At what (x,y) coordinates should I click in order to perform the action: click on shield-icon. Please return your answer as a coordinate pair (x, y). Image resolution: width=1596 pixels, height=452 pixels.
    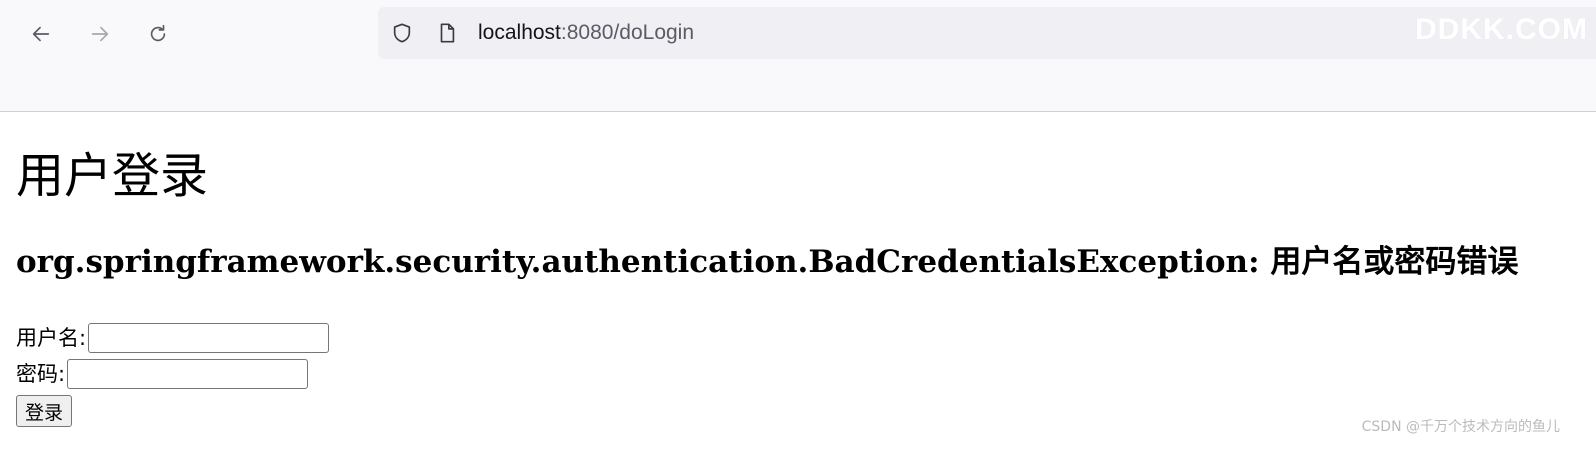
    Looking at the image, I should click on (402, 33).